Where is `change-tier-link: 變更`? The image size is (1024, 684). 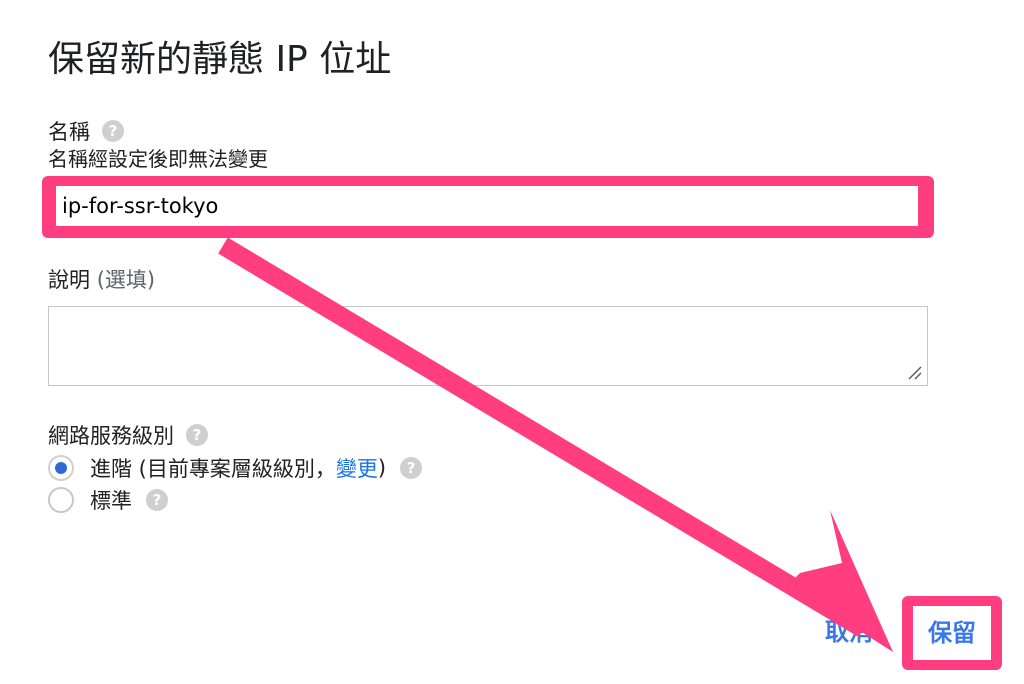 change-tier-link: 變更 is located at coordinates (357, 468).